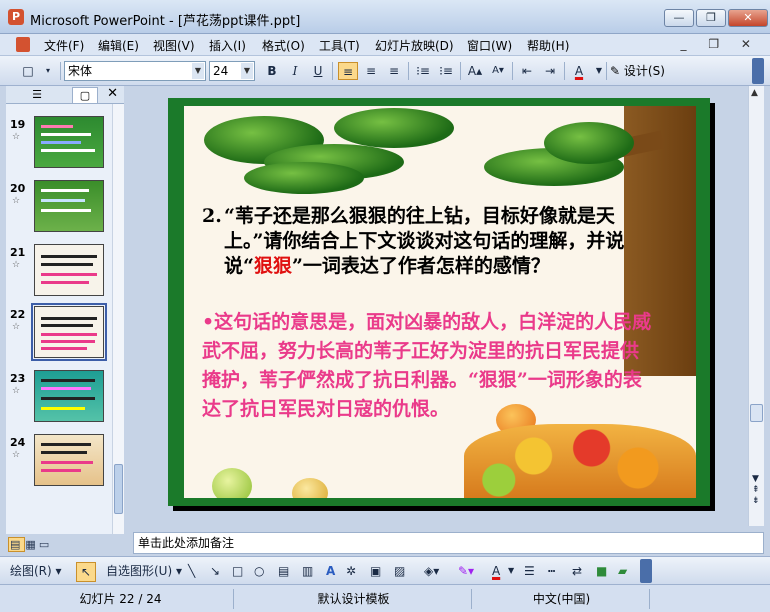  I want to click on design-icon: ✎, so click(615, 71).